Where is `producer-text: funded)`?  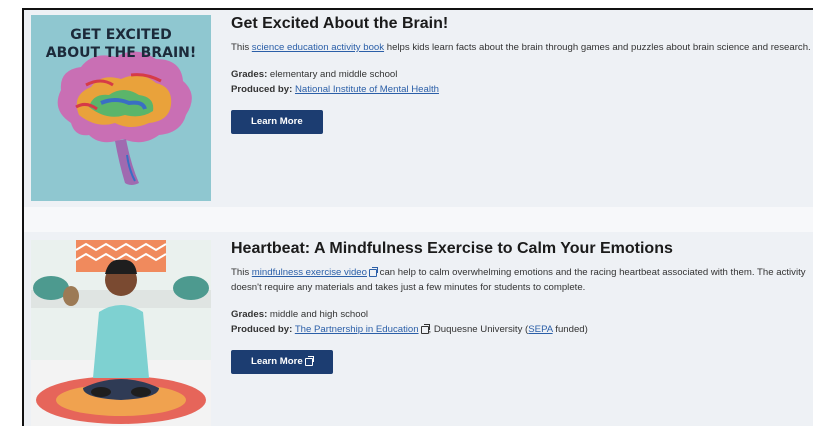
producer-text: funded) is located at coordinates (570, 329).